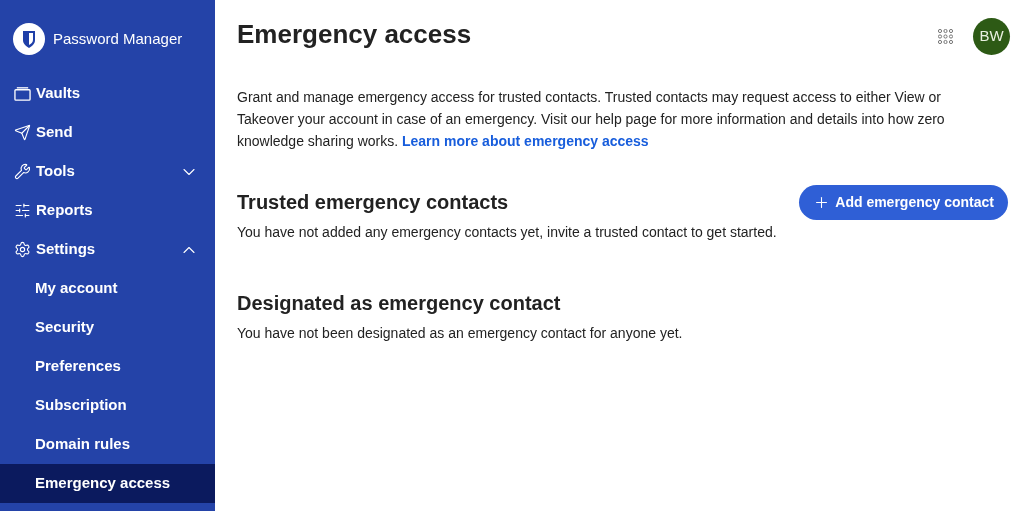  Describe the element at coordinates (507, 232) in the screenshot. I see `section-message: You have not added any emergency contacts yet, invite a trusted contact to get started.` at that location.